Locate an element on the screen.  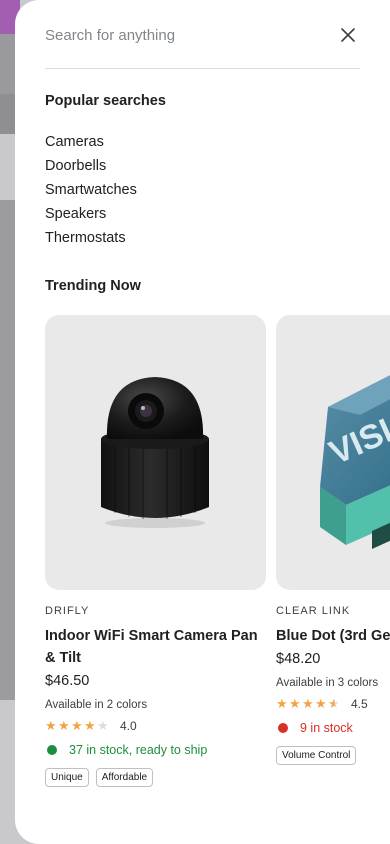
popular-search-item: Cameras is located at coordinates (91, 145).